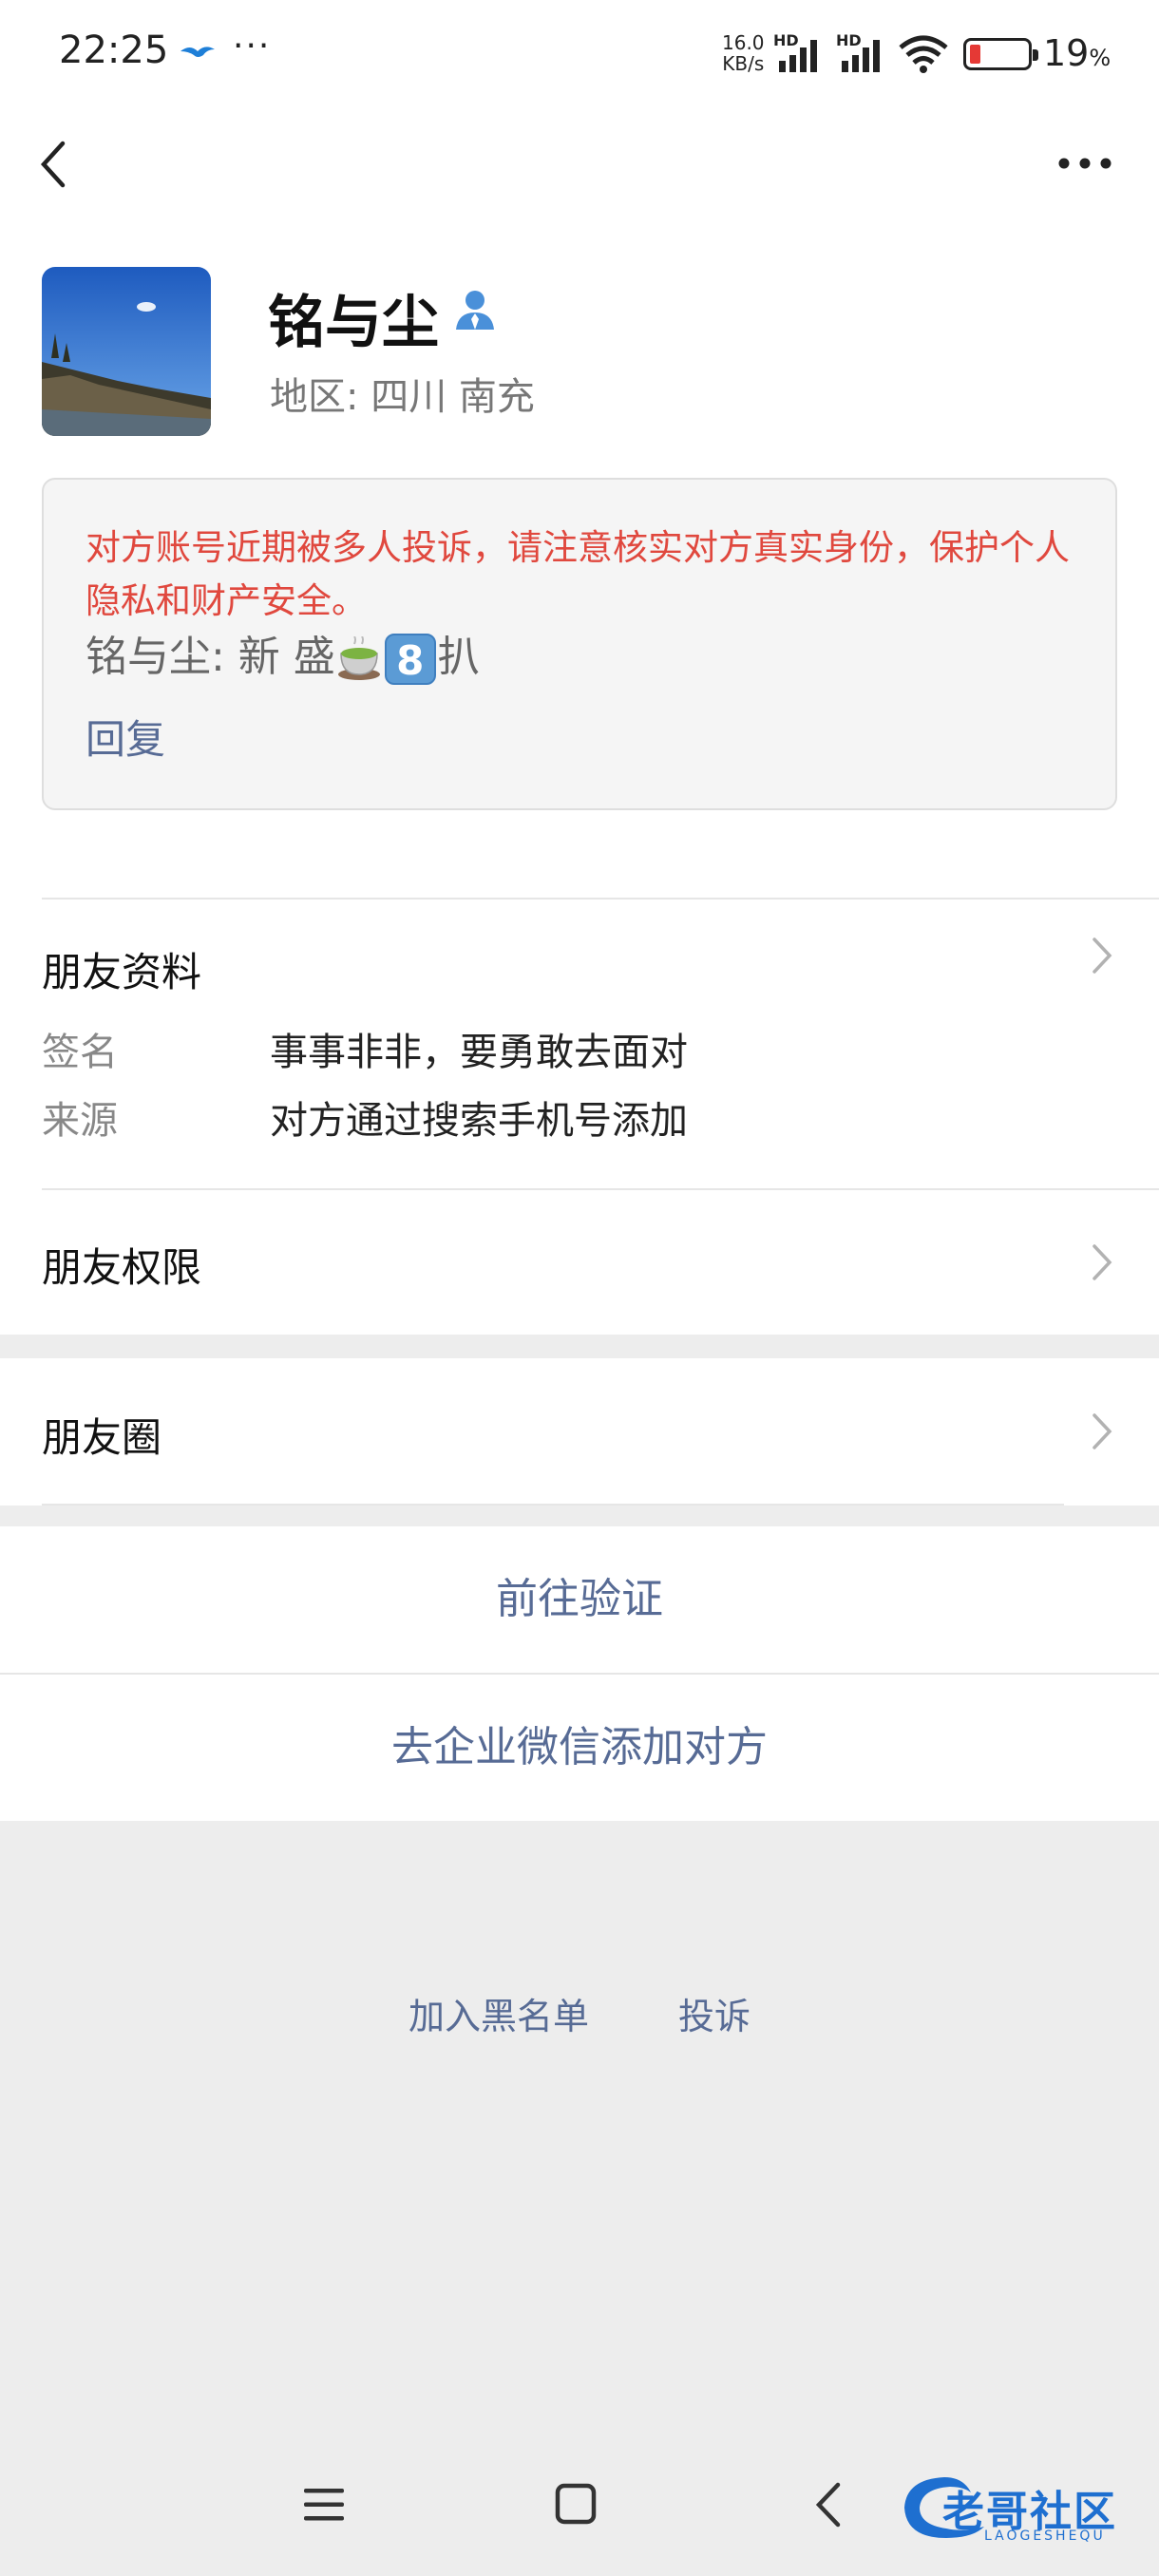 This screenshot has width=1159, height=2576. I want to click on wifi-icon, so click(923, 54).